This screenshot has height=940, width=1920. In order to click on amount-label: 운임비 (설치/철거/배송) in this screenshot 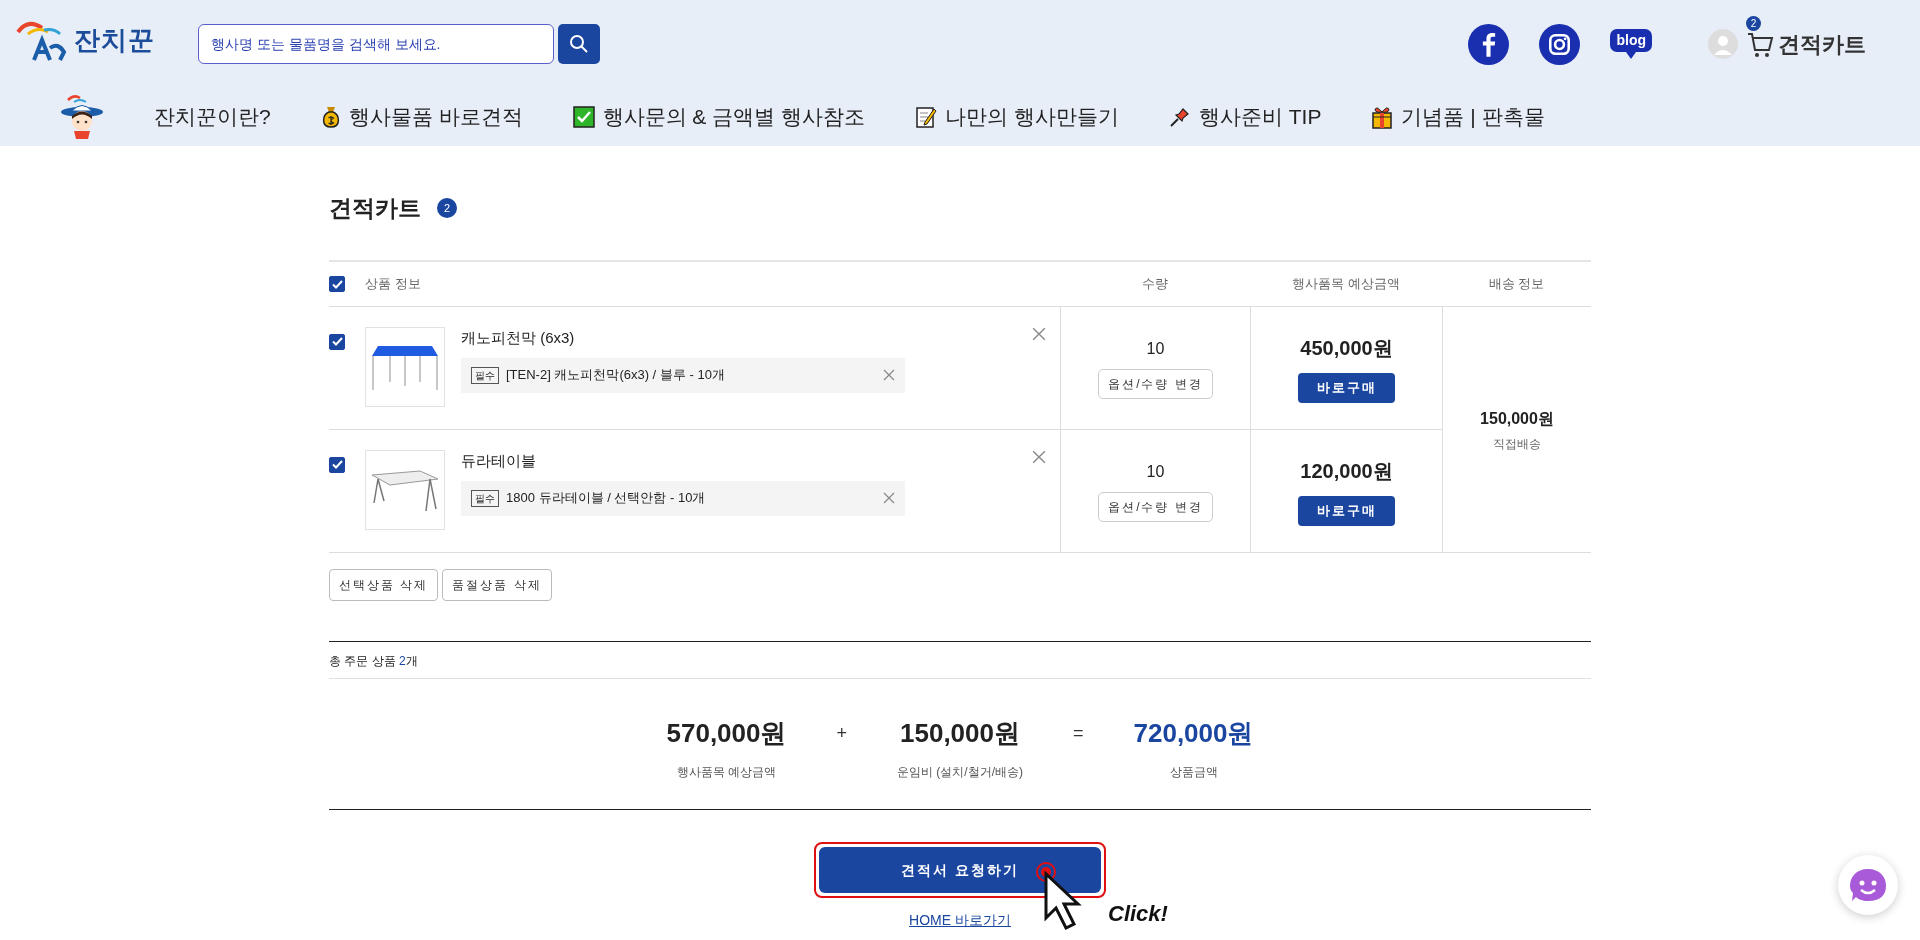, I will do `click(960, 772)`.